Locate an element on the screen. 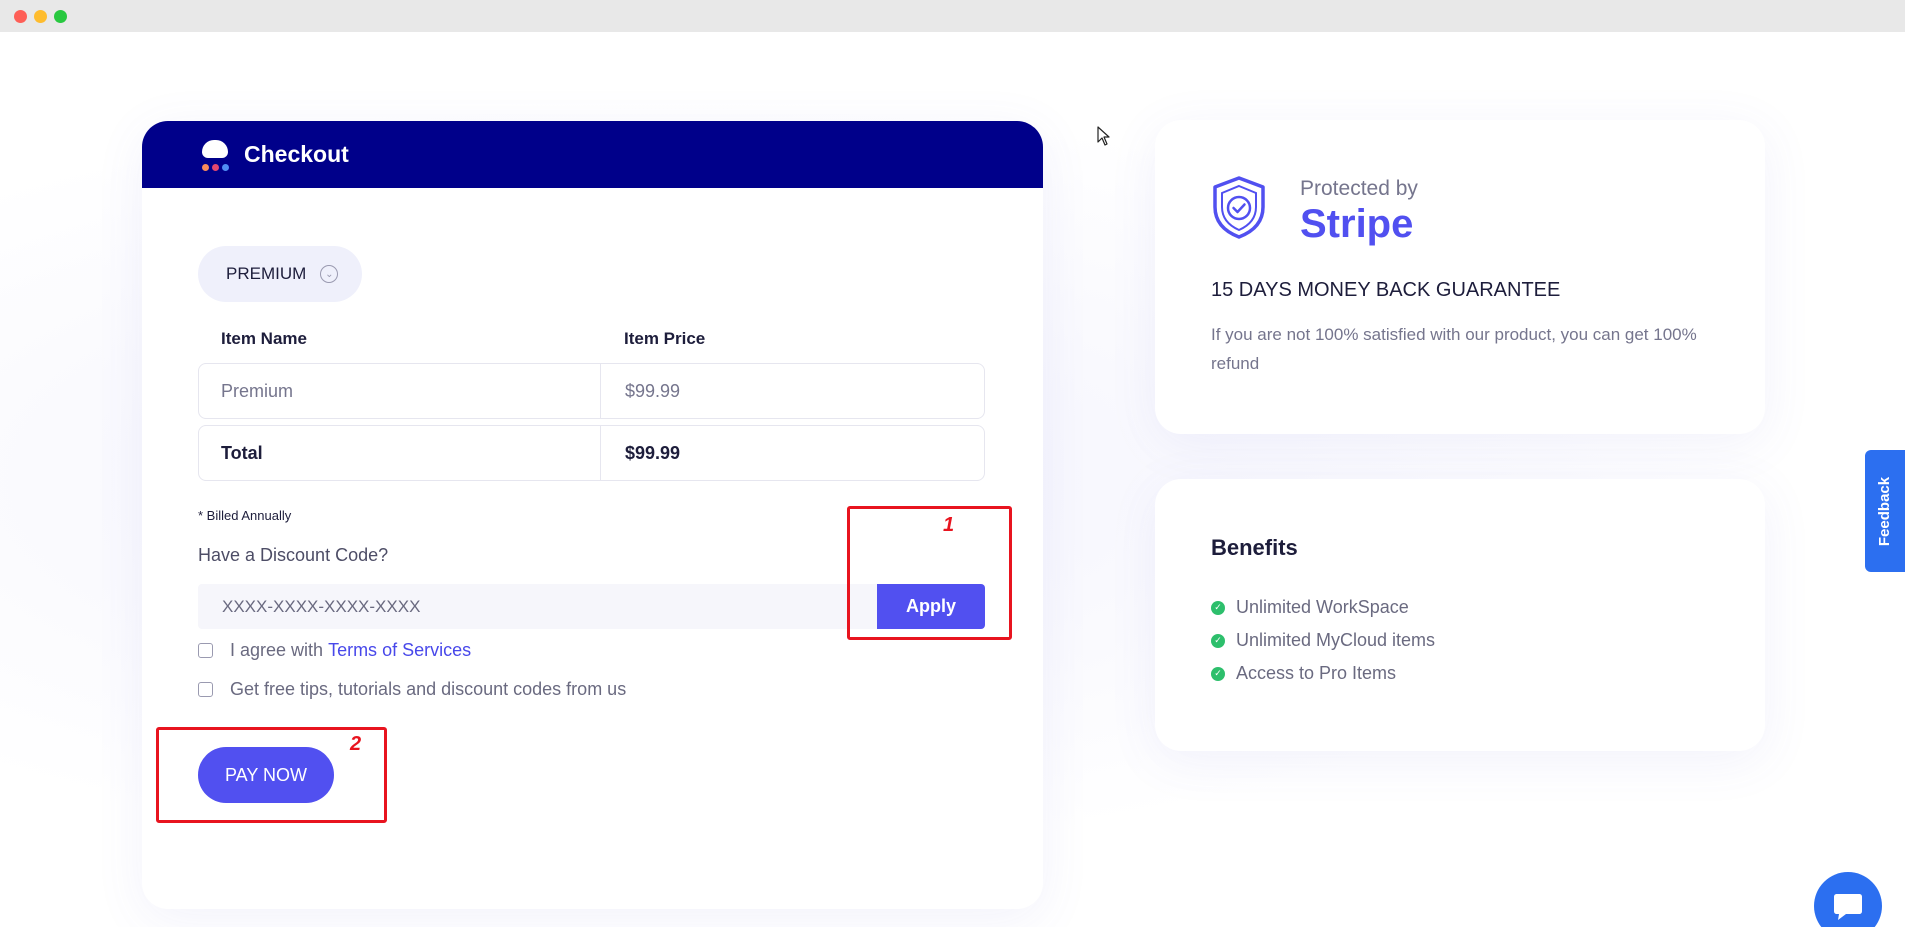 This screenshot has height=927, width=1905. discount-code-input is located at coordinates (543, 606).